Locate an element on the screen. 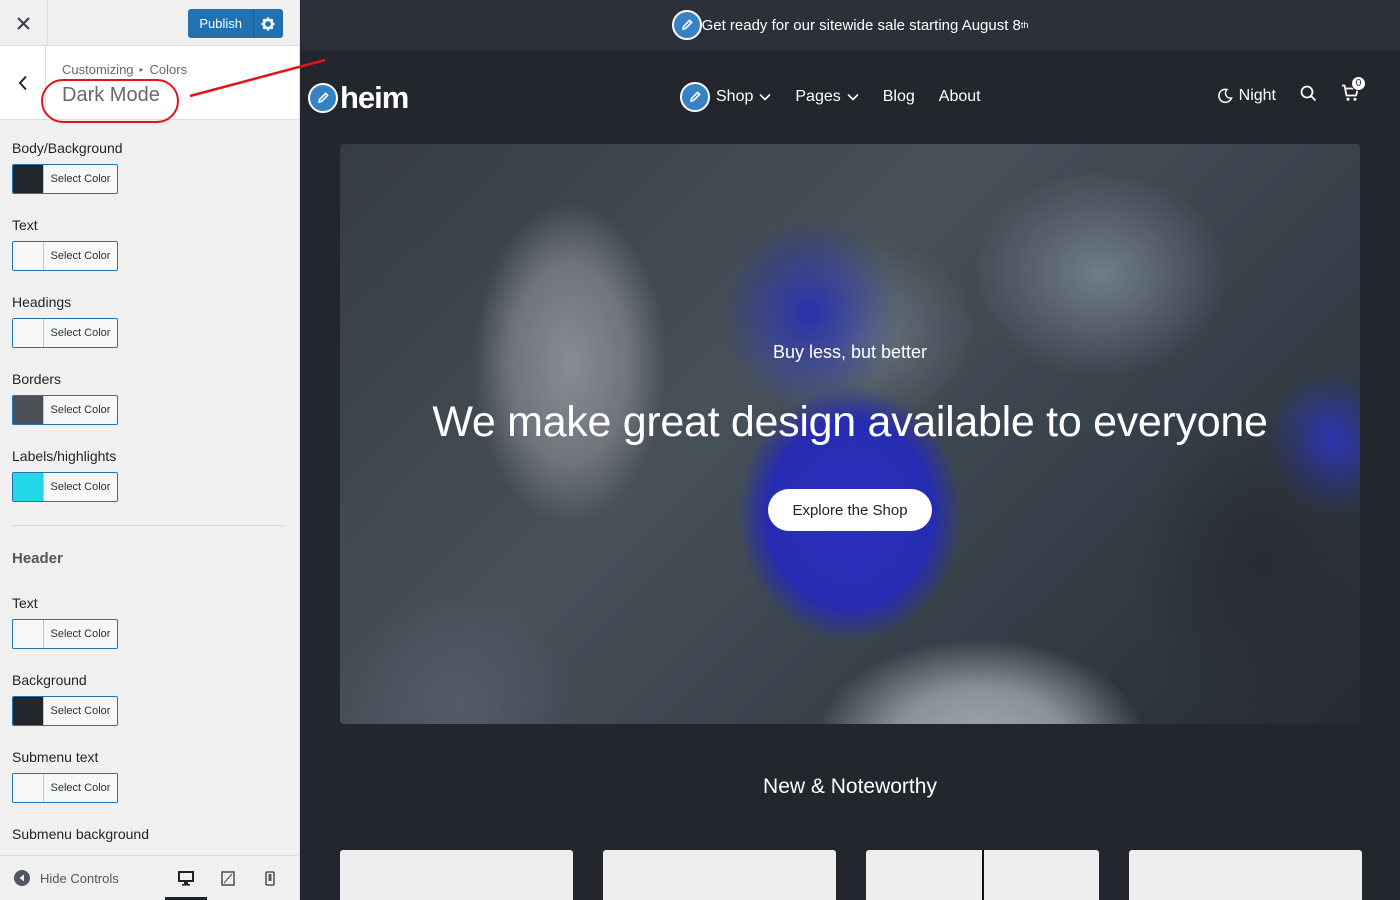  close-customizer-button is located at coordinates (24, 23).